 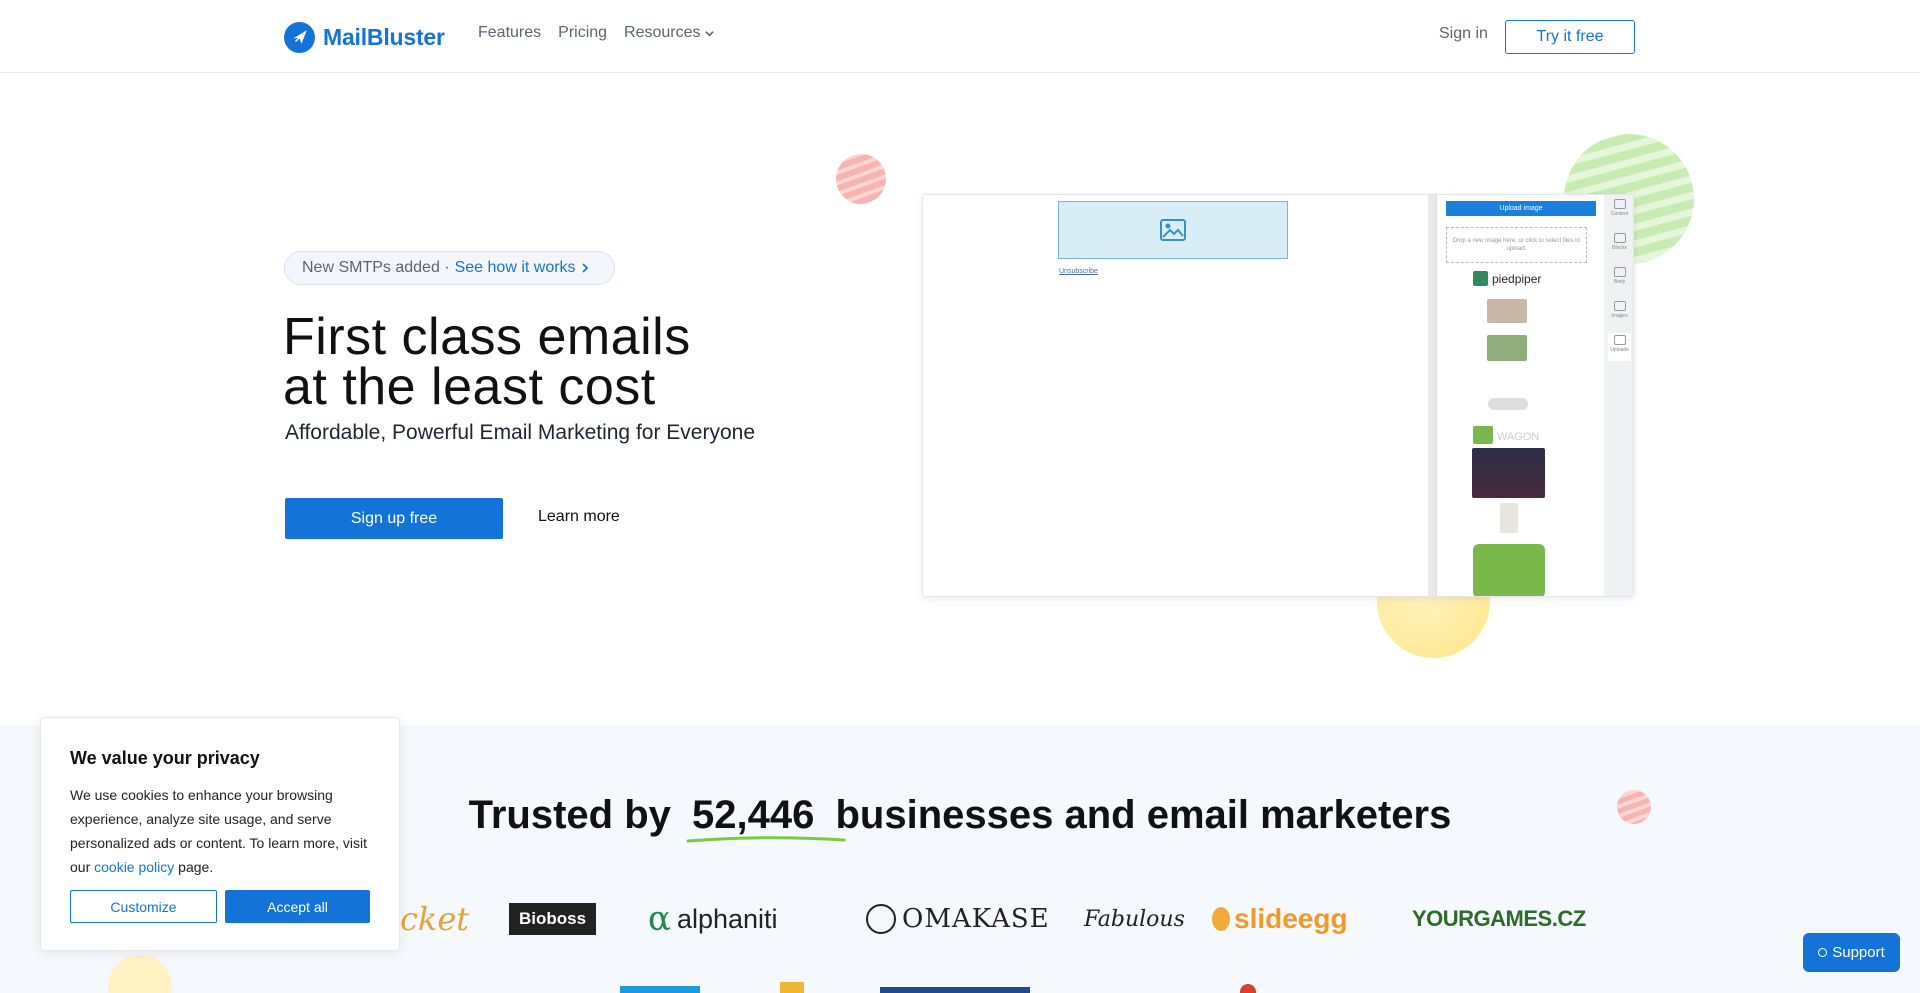 I want to click on gallery-brand-name: WAGON, so click(x=1518, y=437).